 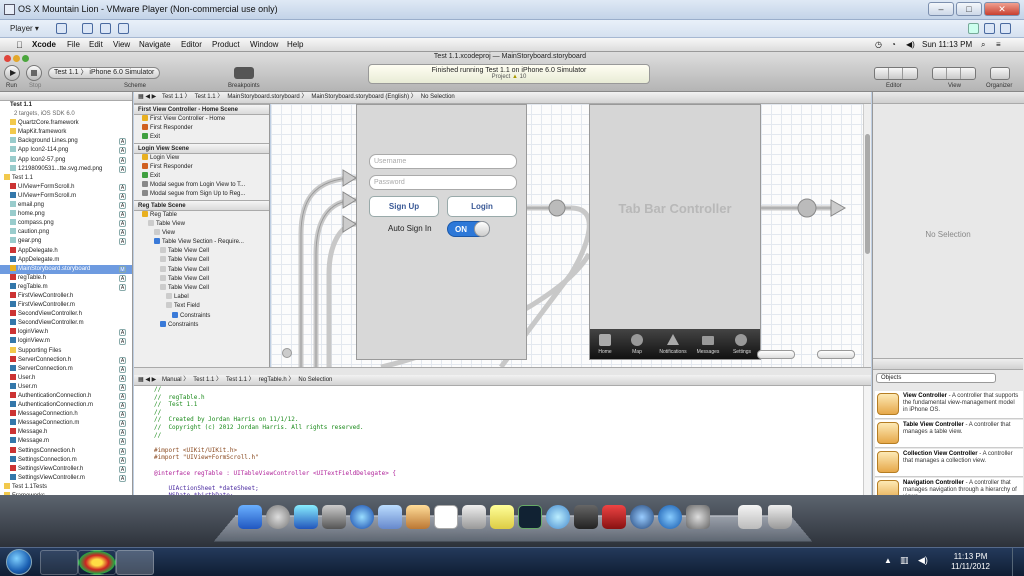 What do you see at coordinates (66, 260) in the screenshot?
I see `file-item: AppDelegate.m` at bounding box center [66, 260].